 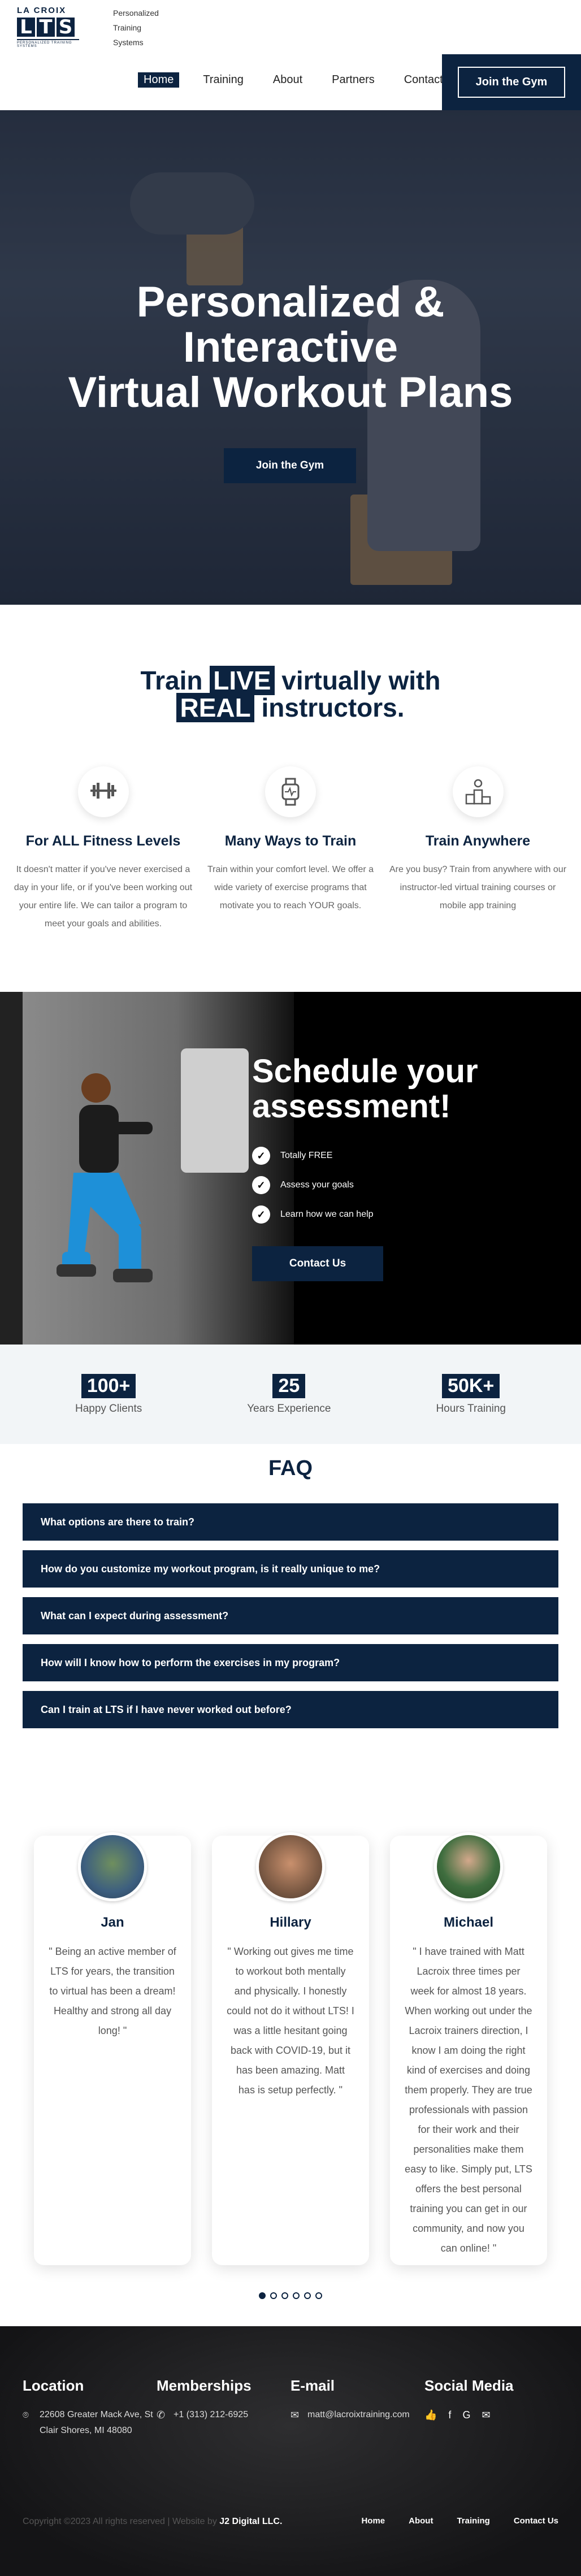 I want to click on photo-rack, so click(x=11, y=1168).